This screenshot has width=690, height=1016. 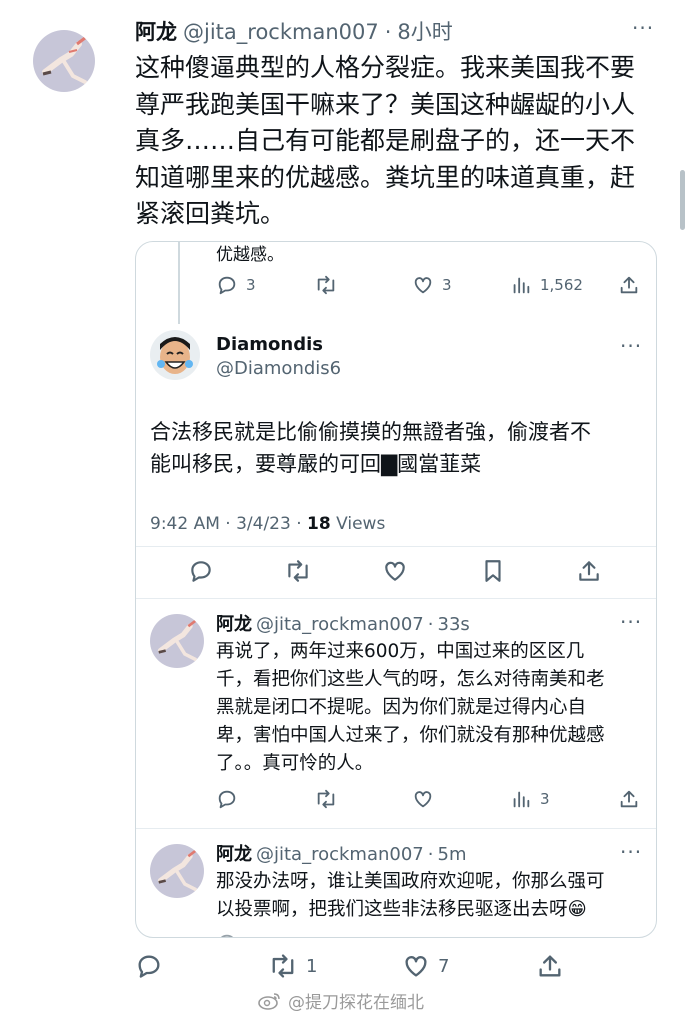 I want to click on watermark-text: @提刀探花在缅北, so click(x=356, y=1003).